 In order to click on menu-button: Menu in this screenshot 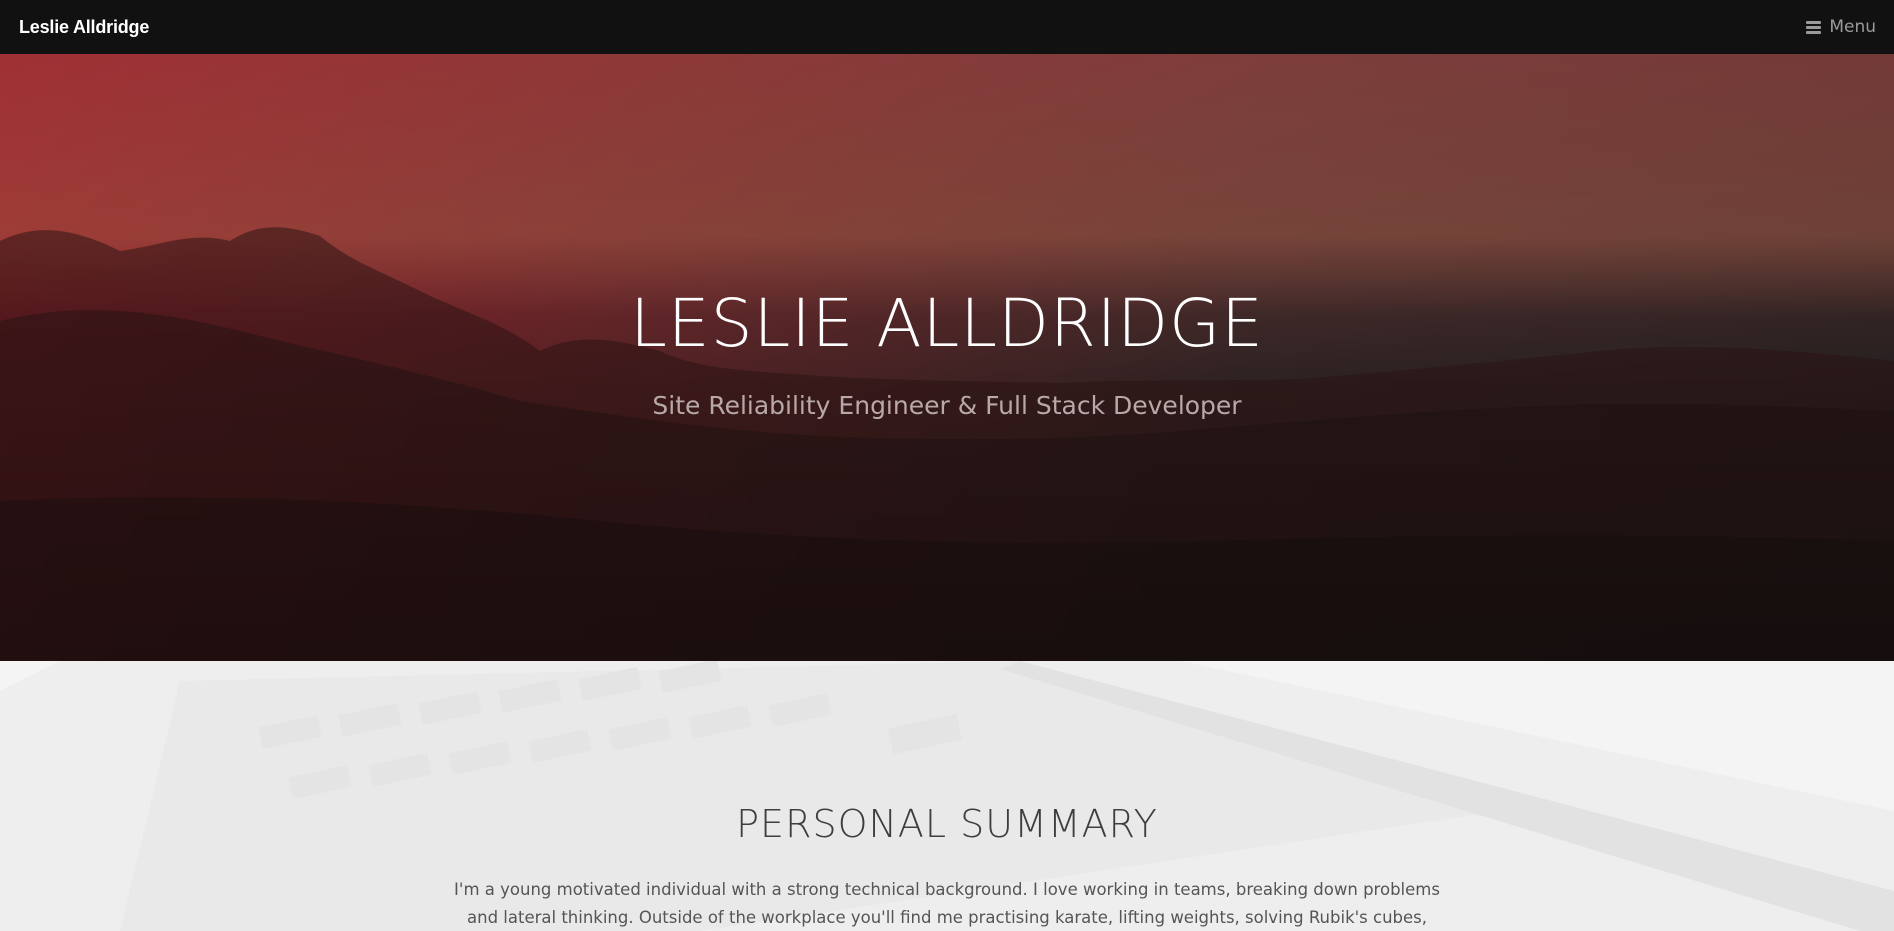, I will do `click(1841, 27)`.